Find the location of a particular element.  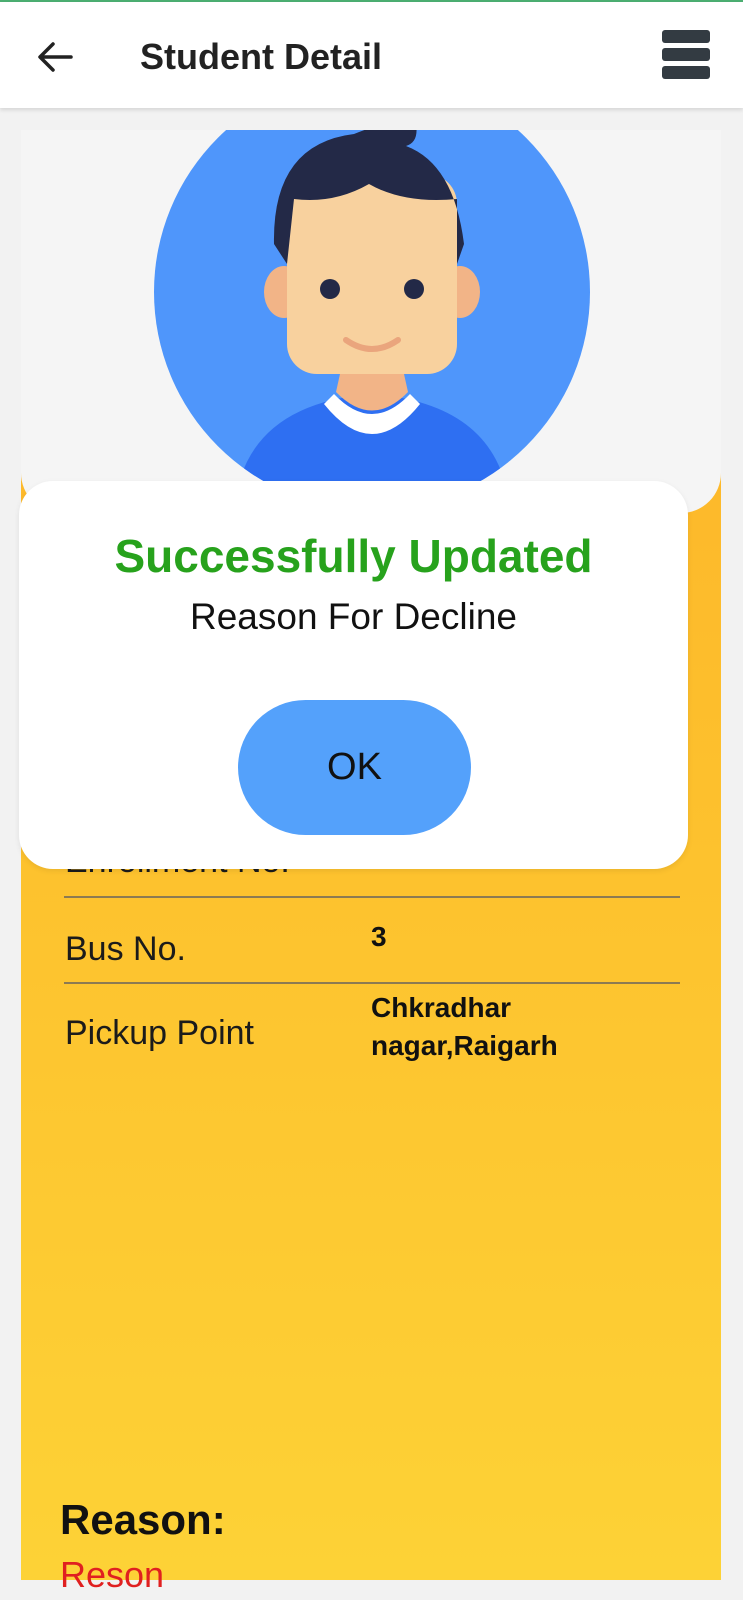

arrow-left-icon is located at coordinates (55, 57).